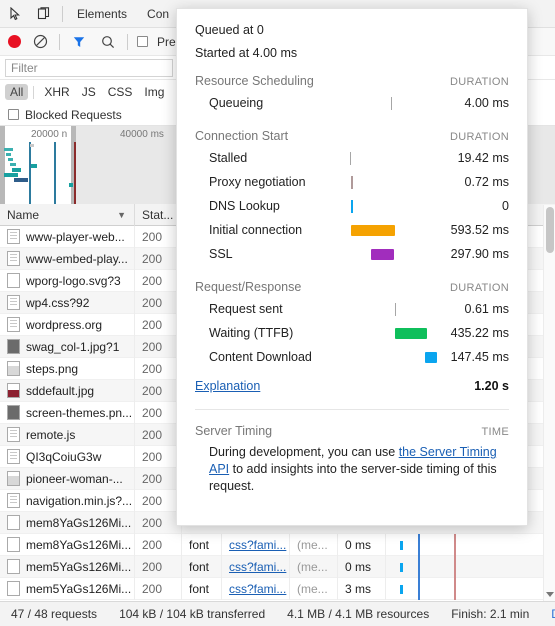  Describe the element at coordinates (89, 67) in the screenshot. I see `filter-input: Filter` at that location.